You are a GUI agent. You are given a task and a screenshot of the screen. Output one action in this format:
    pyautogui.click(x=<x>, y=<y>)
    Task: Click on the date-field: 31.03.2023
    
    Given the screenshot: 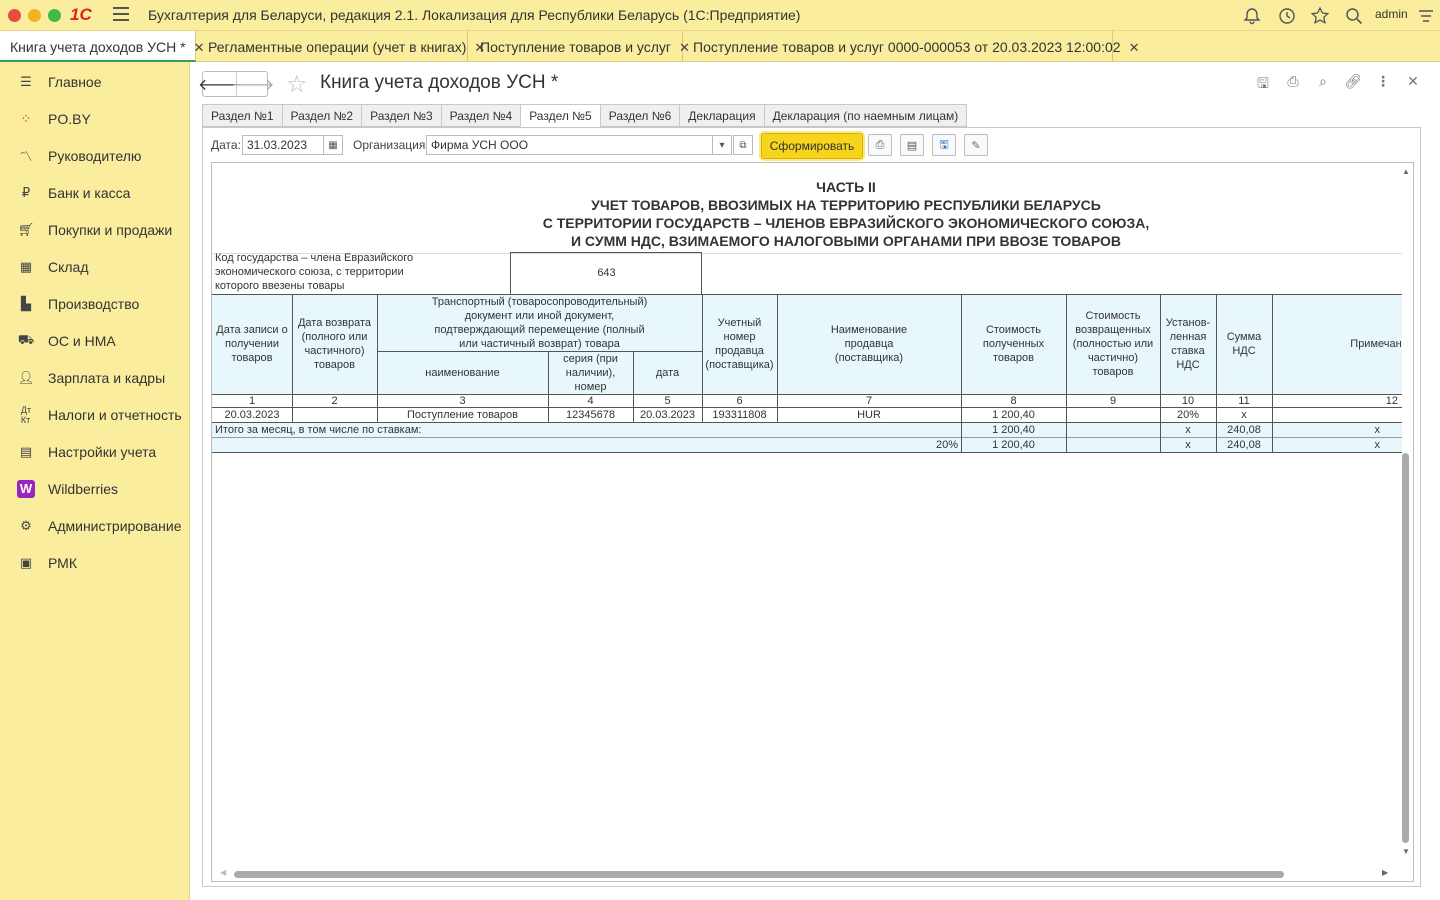 What is the action you would take?
    pyautogui.click(x=283, y=145)
    